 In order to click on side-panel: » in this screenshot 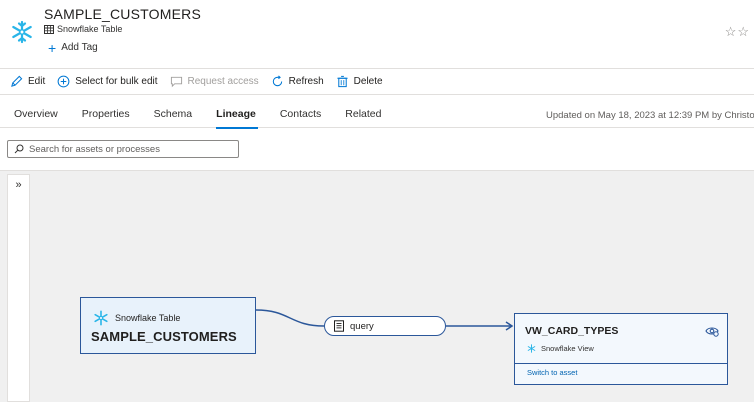, I will do `click(18, 288)`.